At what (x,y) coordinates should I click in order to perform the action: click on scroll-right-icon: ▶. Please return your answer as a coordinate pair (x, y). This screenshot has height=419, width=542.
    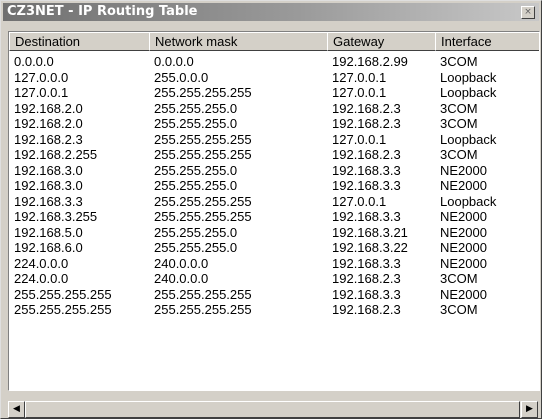
    Looking at the image, I should click on (529, 409).